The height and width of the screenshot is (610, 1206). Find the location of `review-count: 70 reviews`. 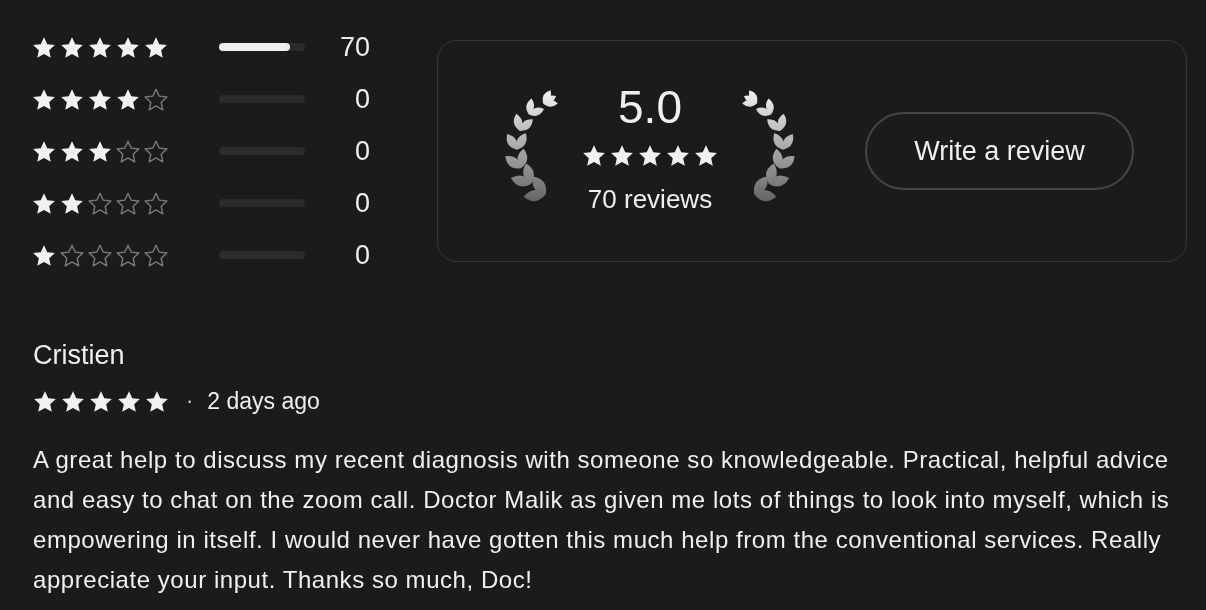

review-count: 70 reviews is located at coordinates (650, 198).